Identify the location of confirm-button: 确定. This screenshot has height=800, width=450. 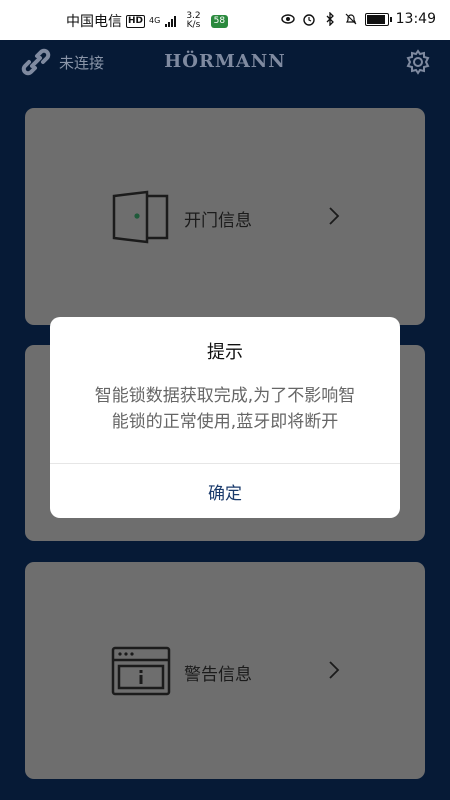
(225, 491).